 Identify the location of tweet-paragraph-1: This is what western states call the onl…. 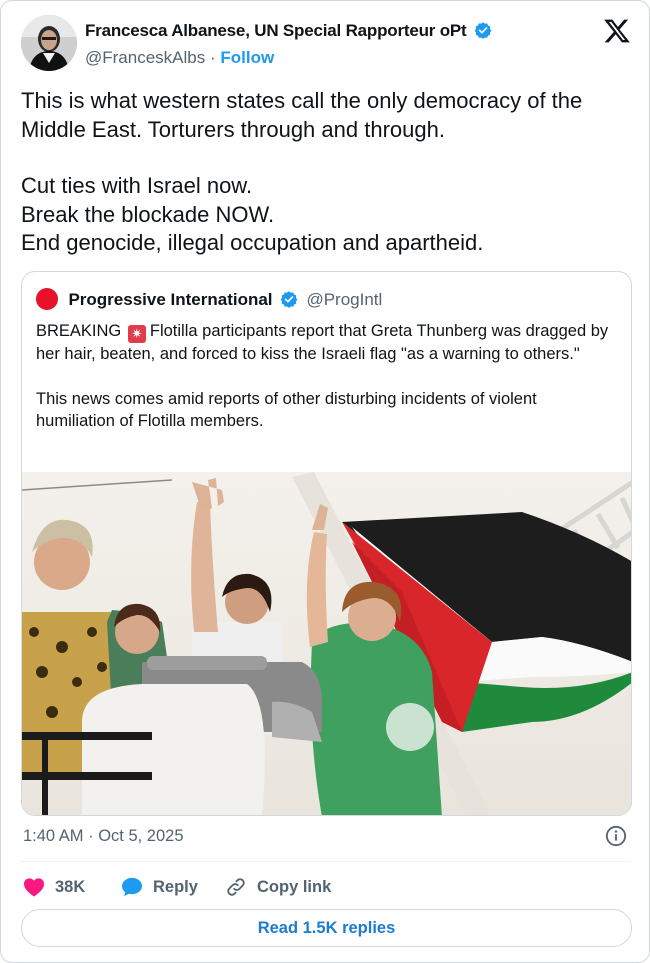
(302, 115).